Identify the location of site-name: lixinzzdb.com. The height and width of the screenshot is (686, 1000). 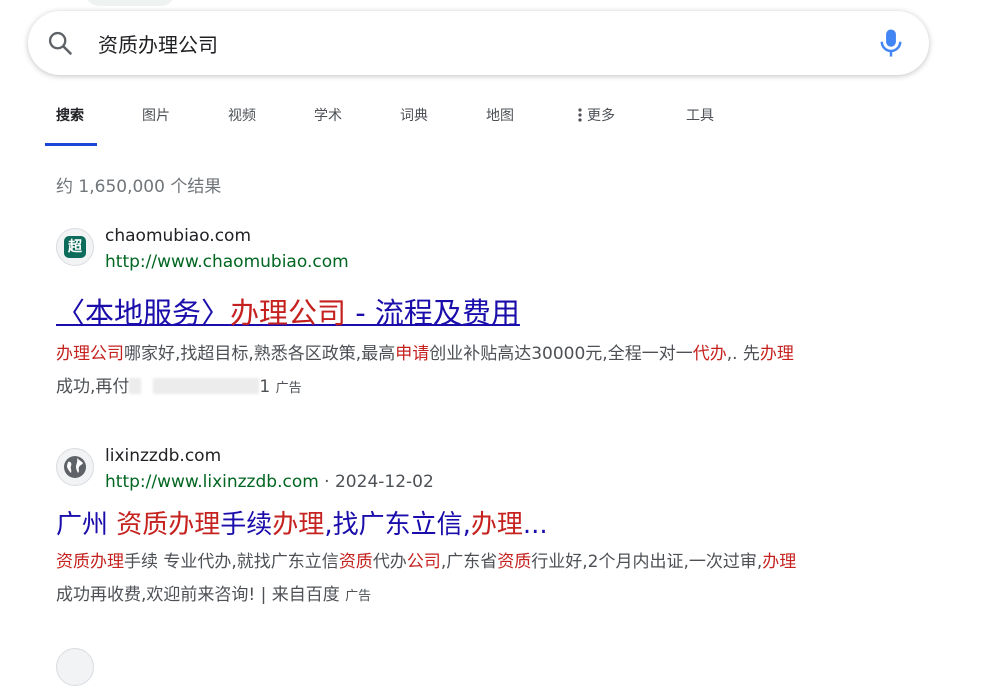
(163, 456).